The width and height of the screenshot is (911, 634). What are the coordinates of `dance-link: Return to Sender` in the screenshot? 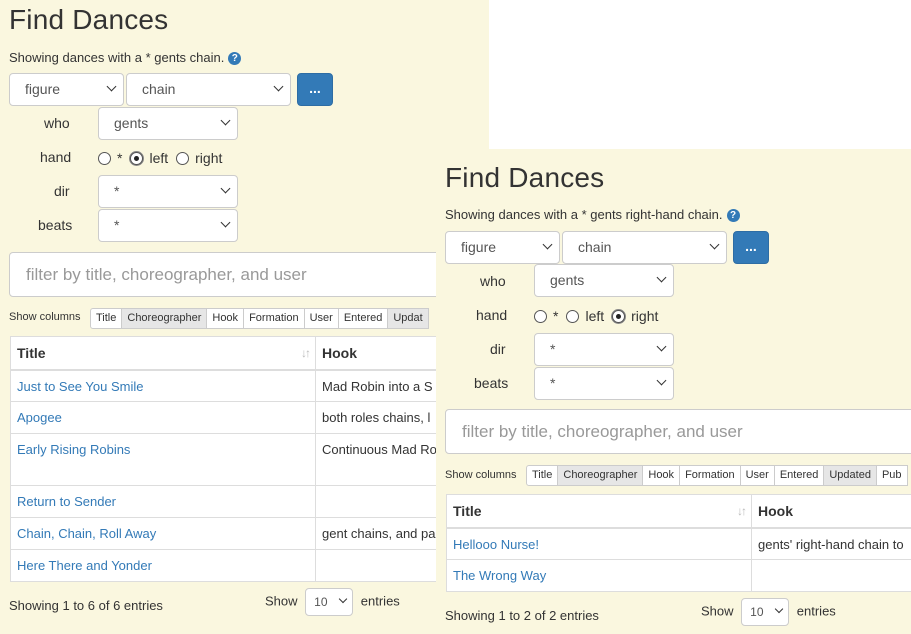 It's located at (66, 501).